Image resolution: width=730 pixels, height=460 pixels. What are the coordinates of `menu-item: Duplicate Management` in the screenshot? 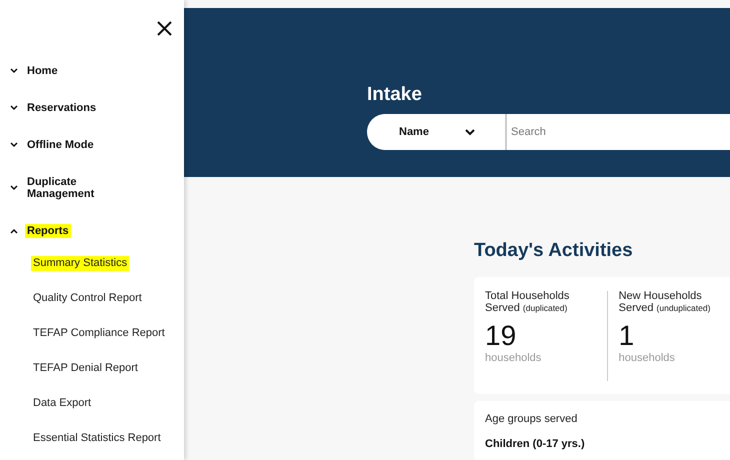 It's located at (57, 188).